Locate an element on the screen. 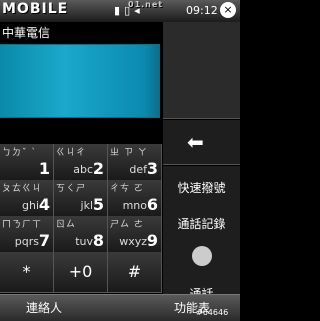 This screenshot has width=320, height=321. key-3: ㄓ ㄗ ㄚ def 3 is located at coordinates (135, 162).